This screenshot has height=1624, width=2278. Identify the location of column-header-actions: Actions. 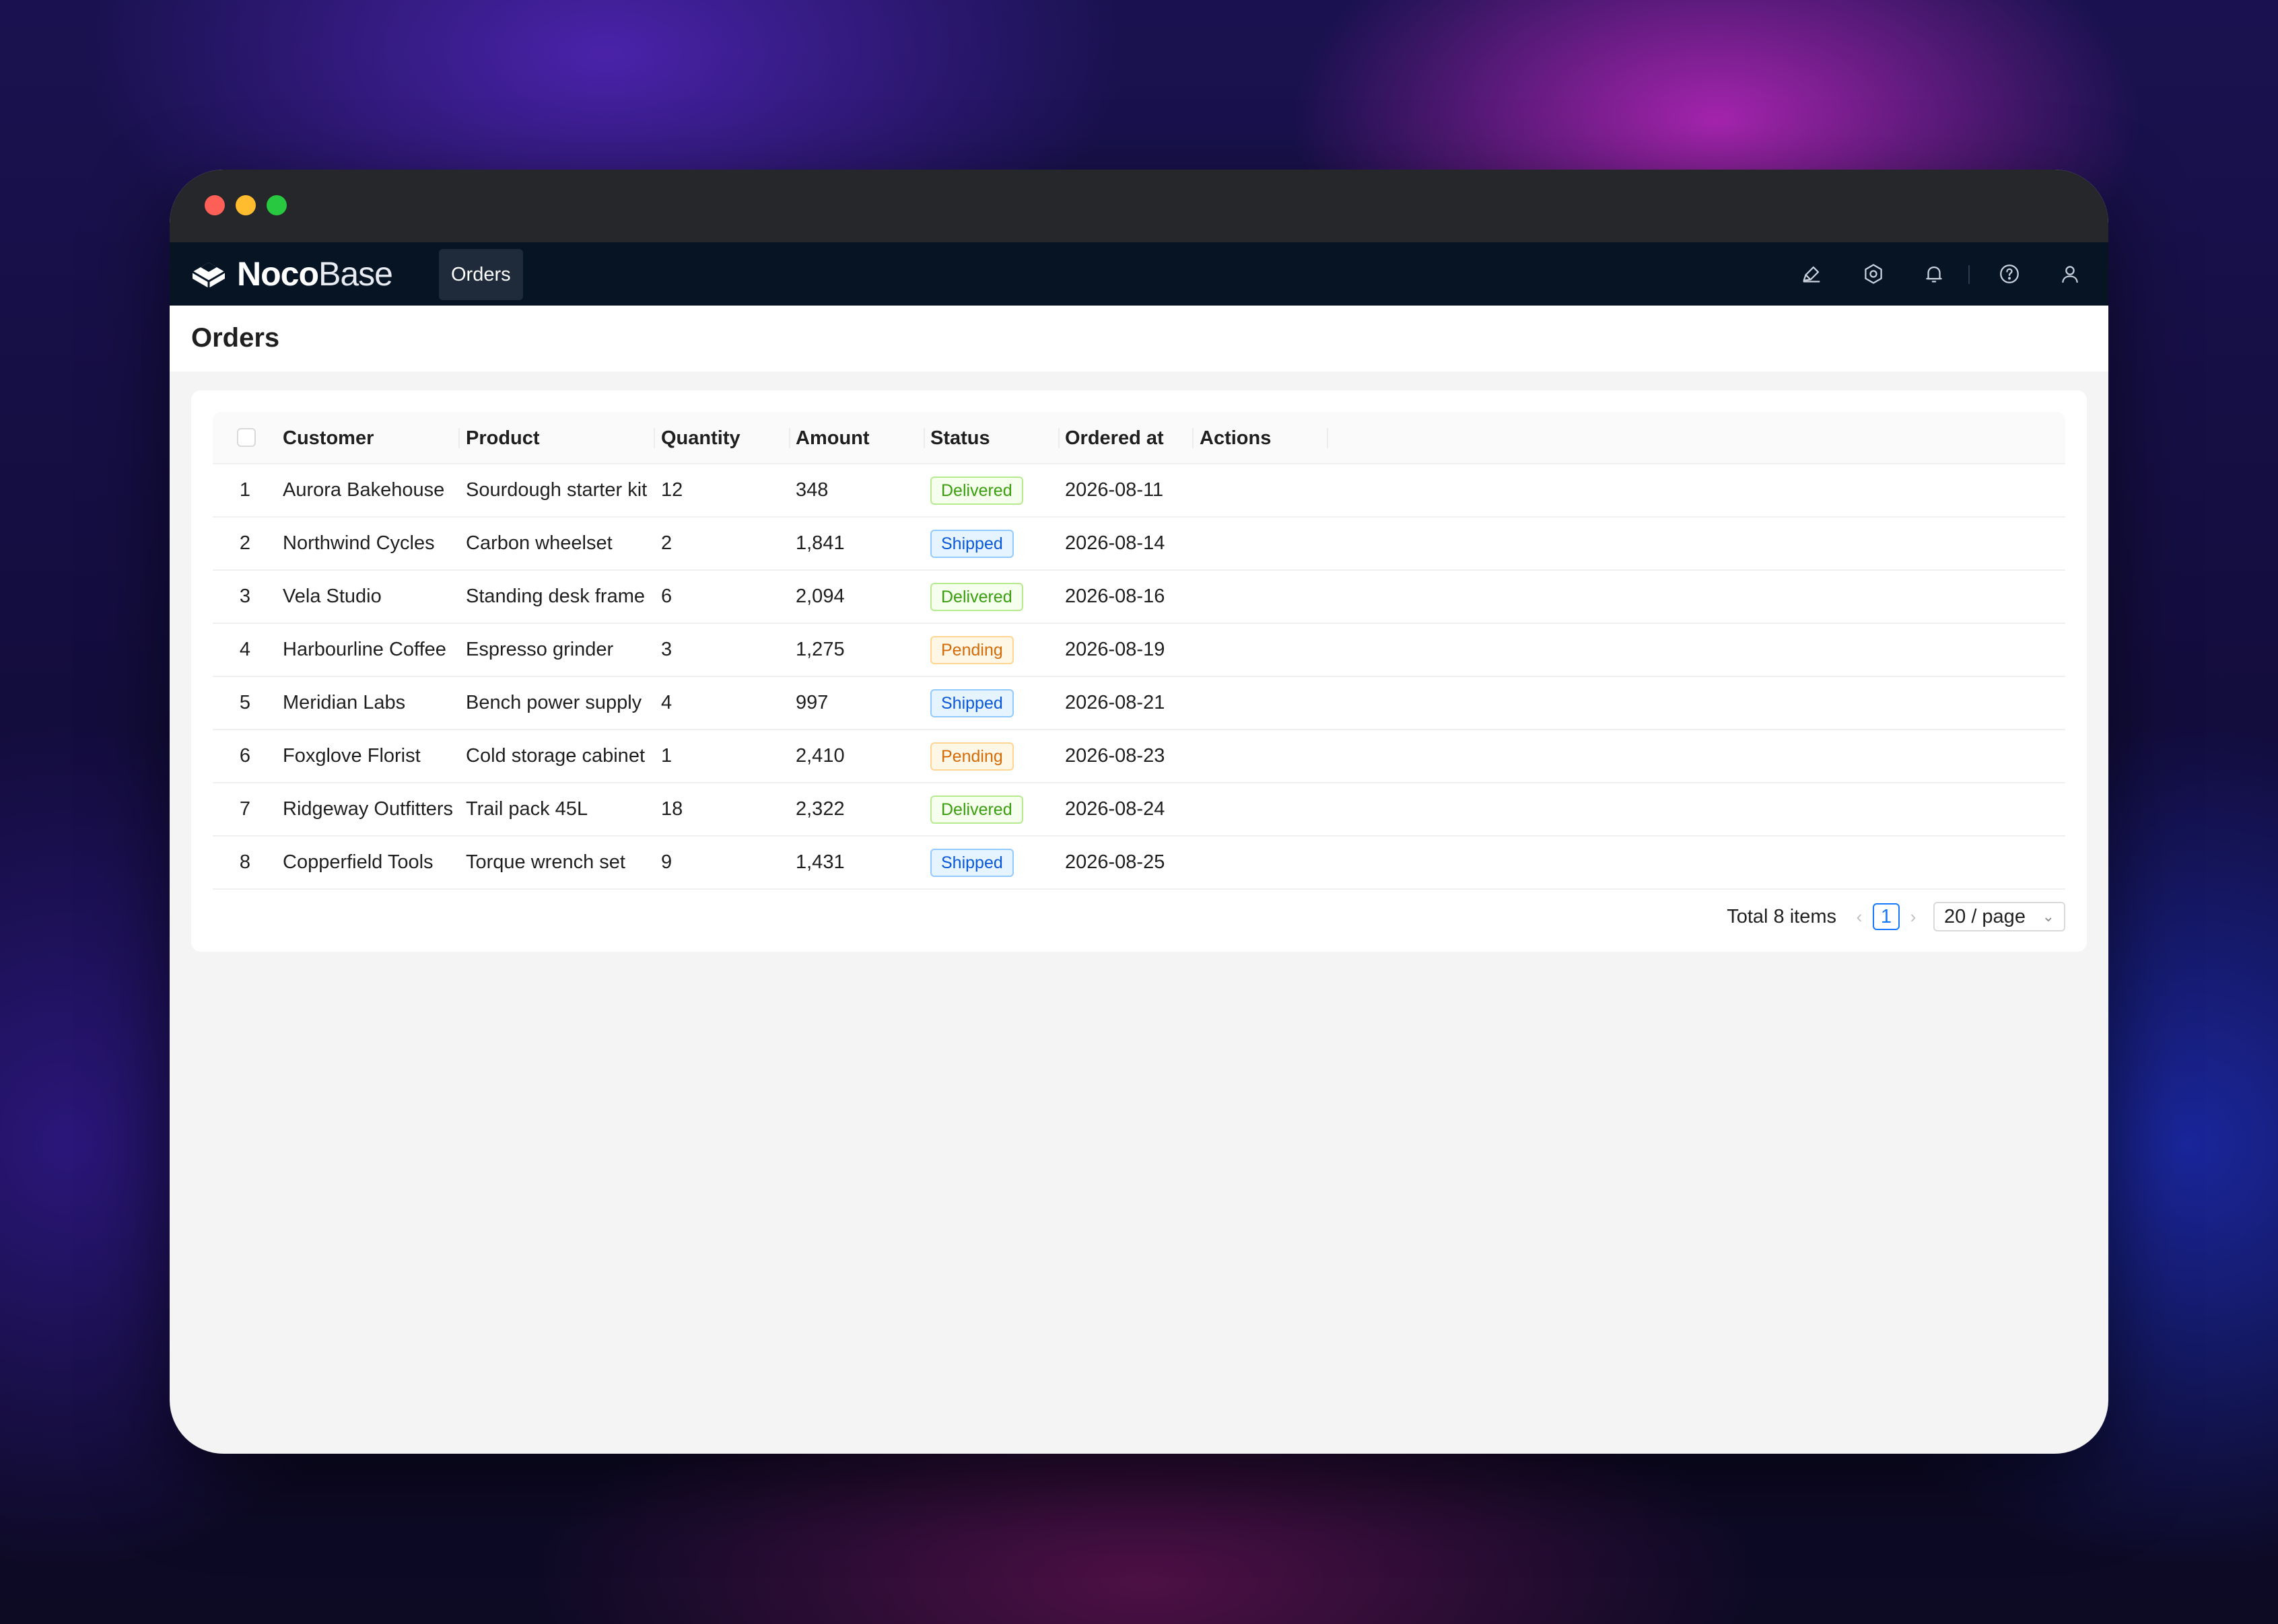
(1236, 438).